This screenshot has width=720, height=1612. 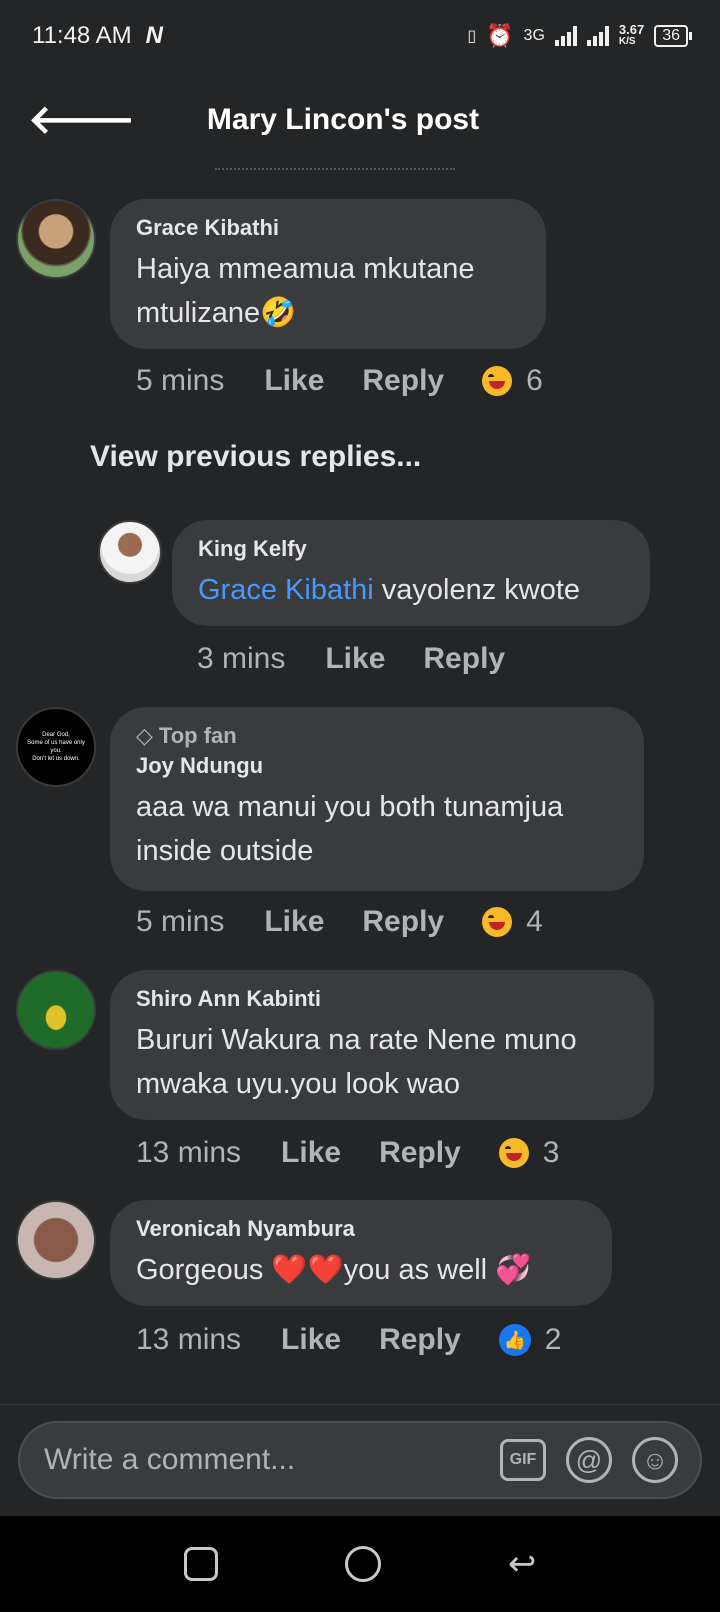 What do you see at coordinates (631, 34) in the screenshot?
I see `net-speed: 3.67 K/S` at bounding box center [631, 34].